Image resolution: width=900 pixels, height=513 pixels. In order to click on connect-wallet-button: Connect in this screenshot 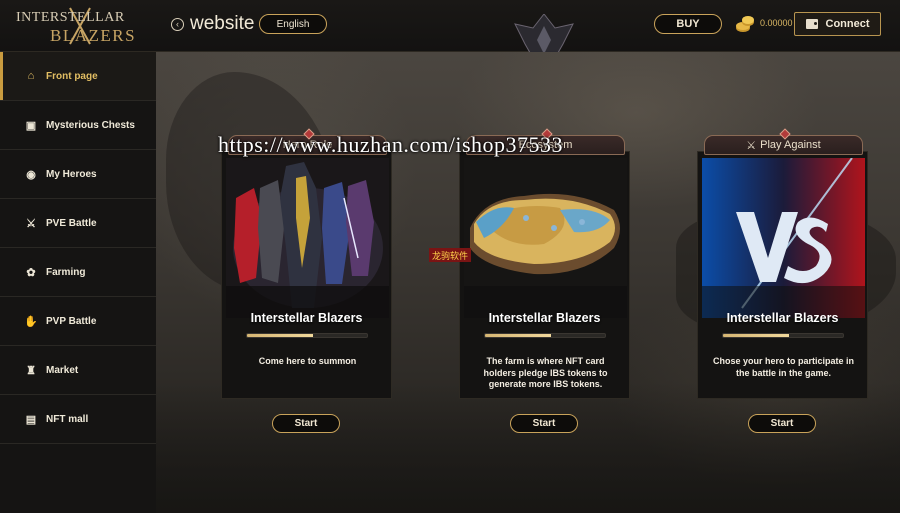, I will do `click(837, 24)`.